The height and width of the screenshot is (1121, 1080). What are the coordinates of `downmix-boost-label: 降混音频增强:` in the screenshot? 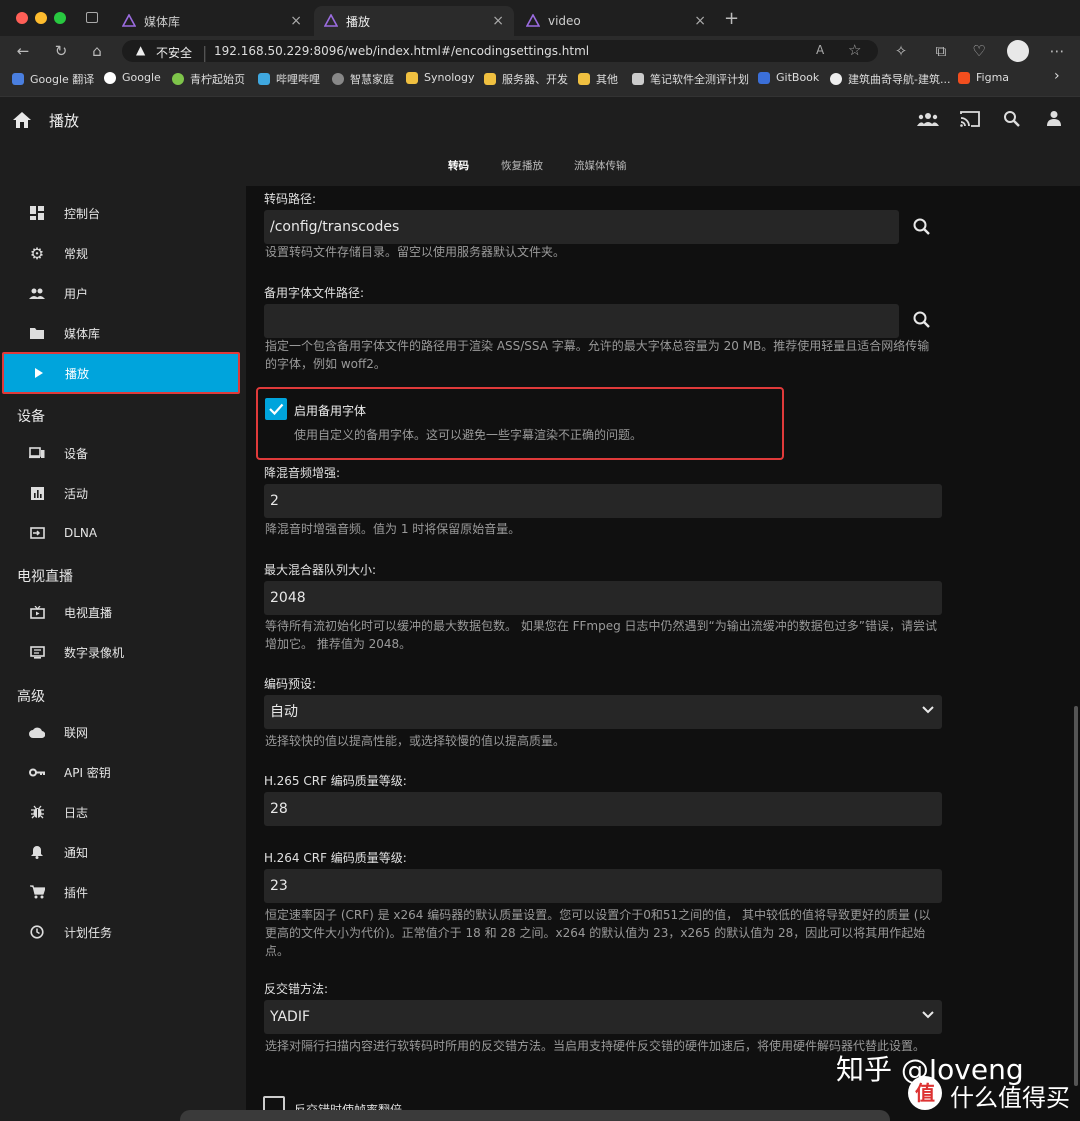 It's located at (302, 473).